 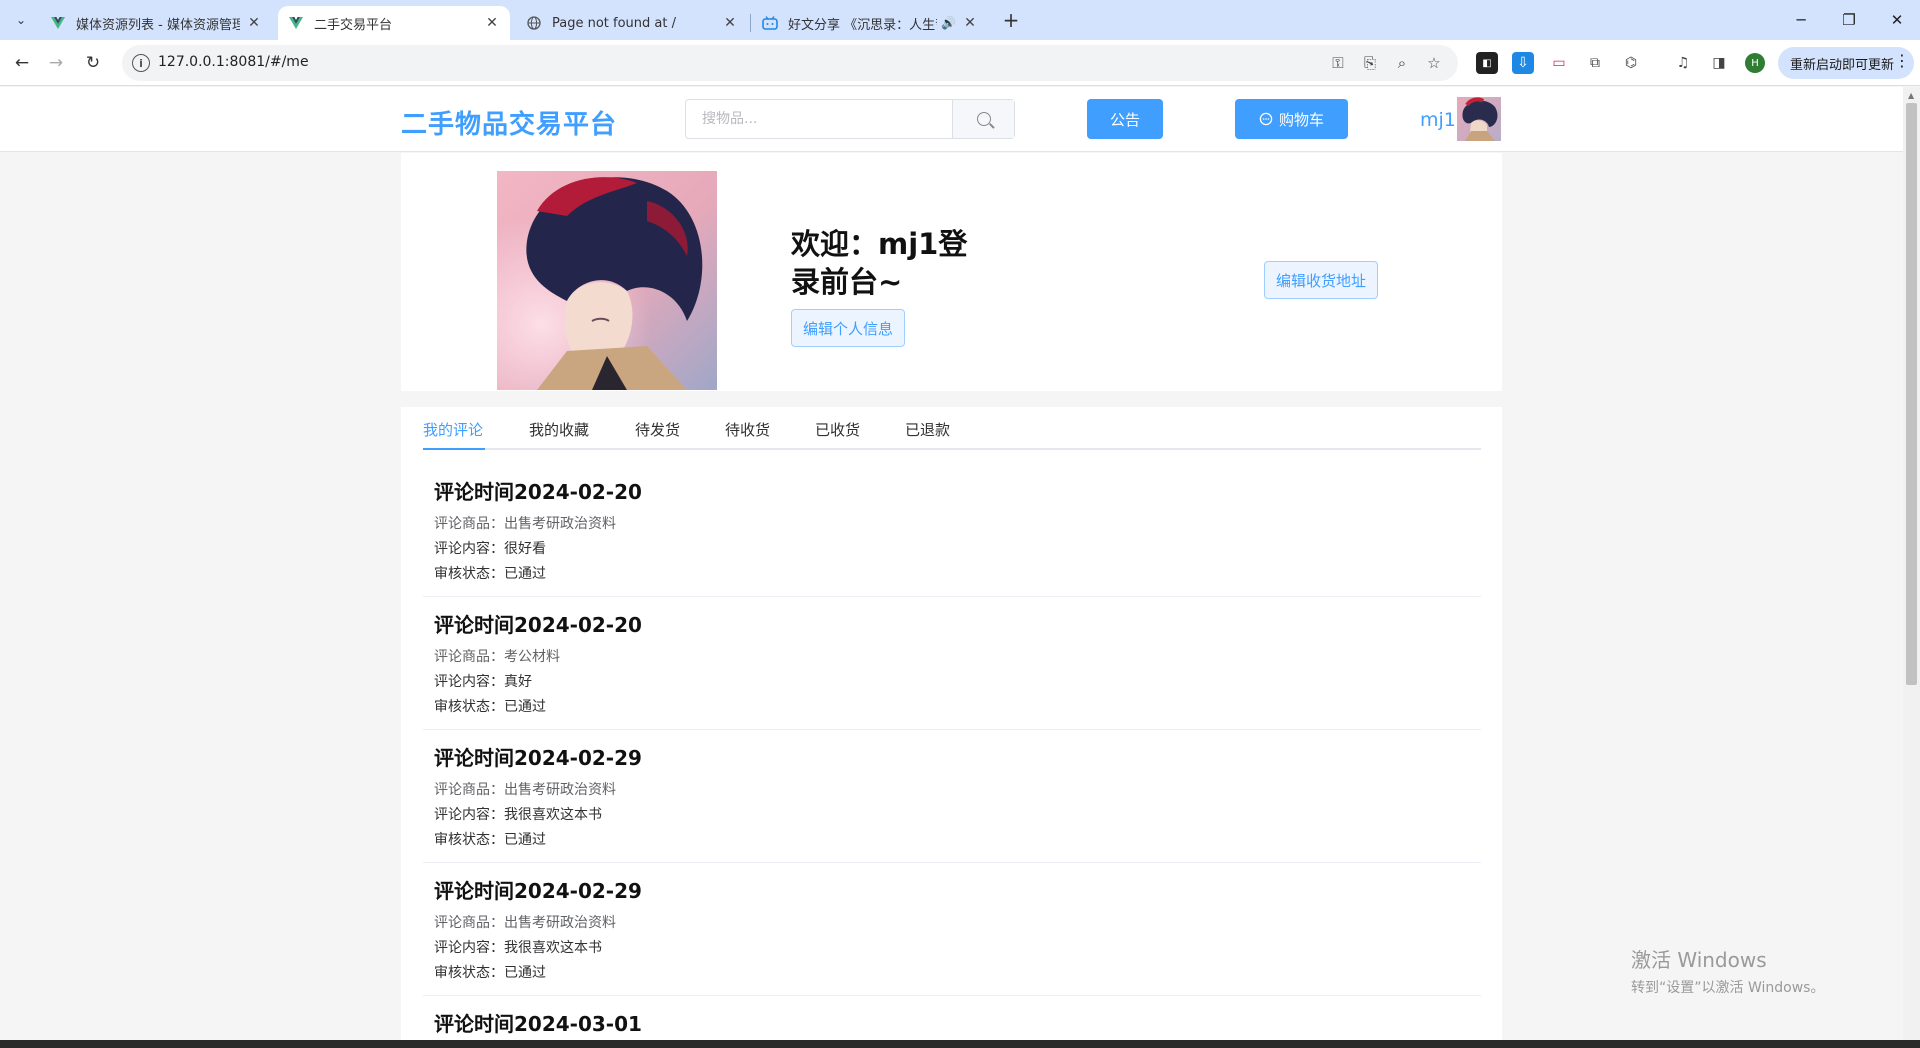 I want to click on site-logo: 二手物品交易平台, so click(x=509, y=122).